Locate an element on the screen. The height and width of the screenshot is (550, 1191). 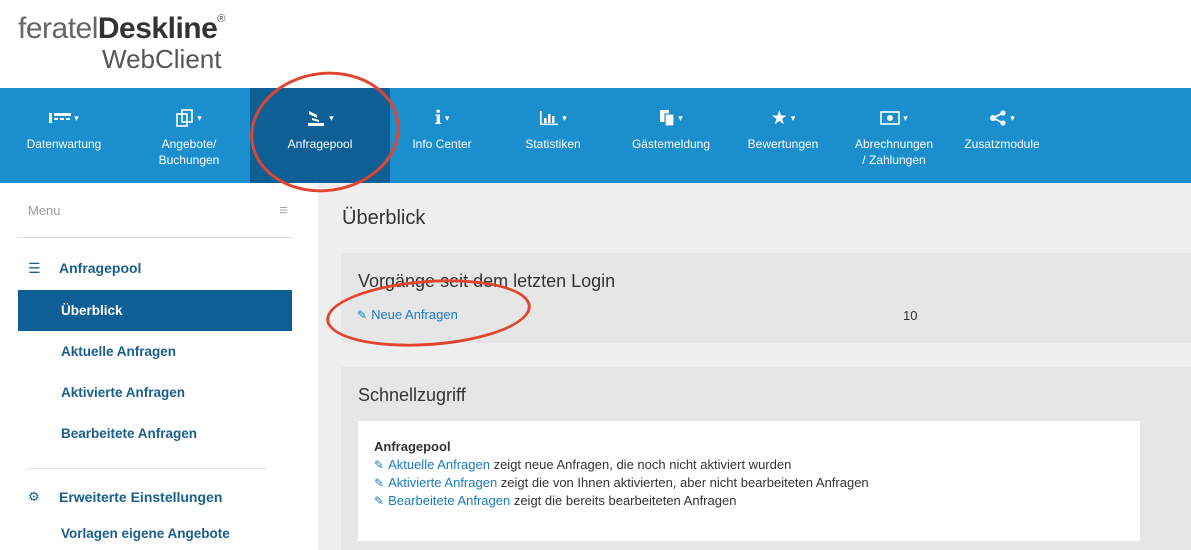
neue-anfragen-link: ✎ Neue Anfragen is located at coordinates (407, 314).